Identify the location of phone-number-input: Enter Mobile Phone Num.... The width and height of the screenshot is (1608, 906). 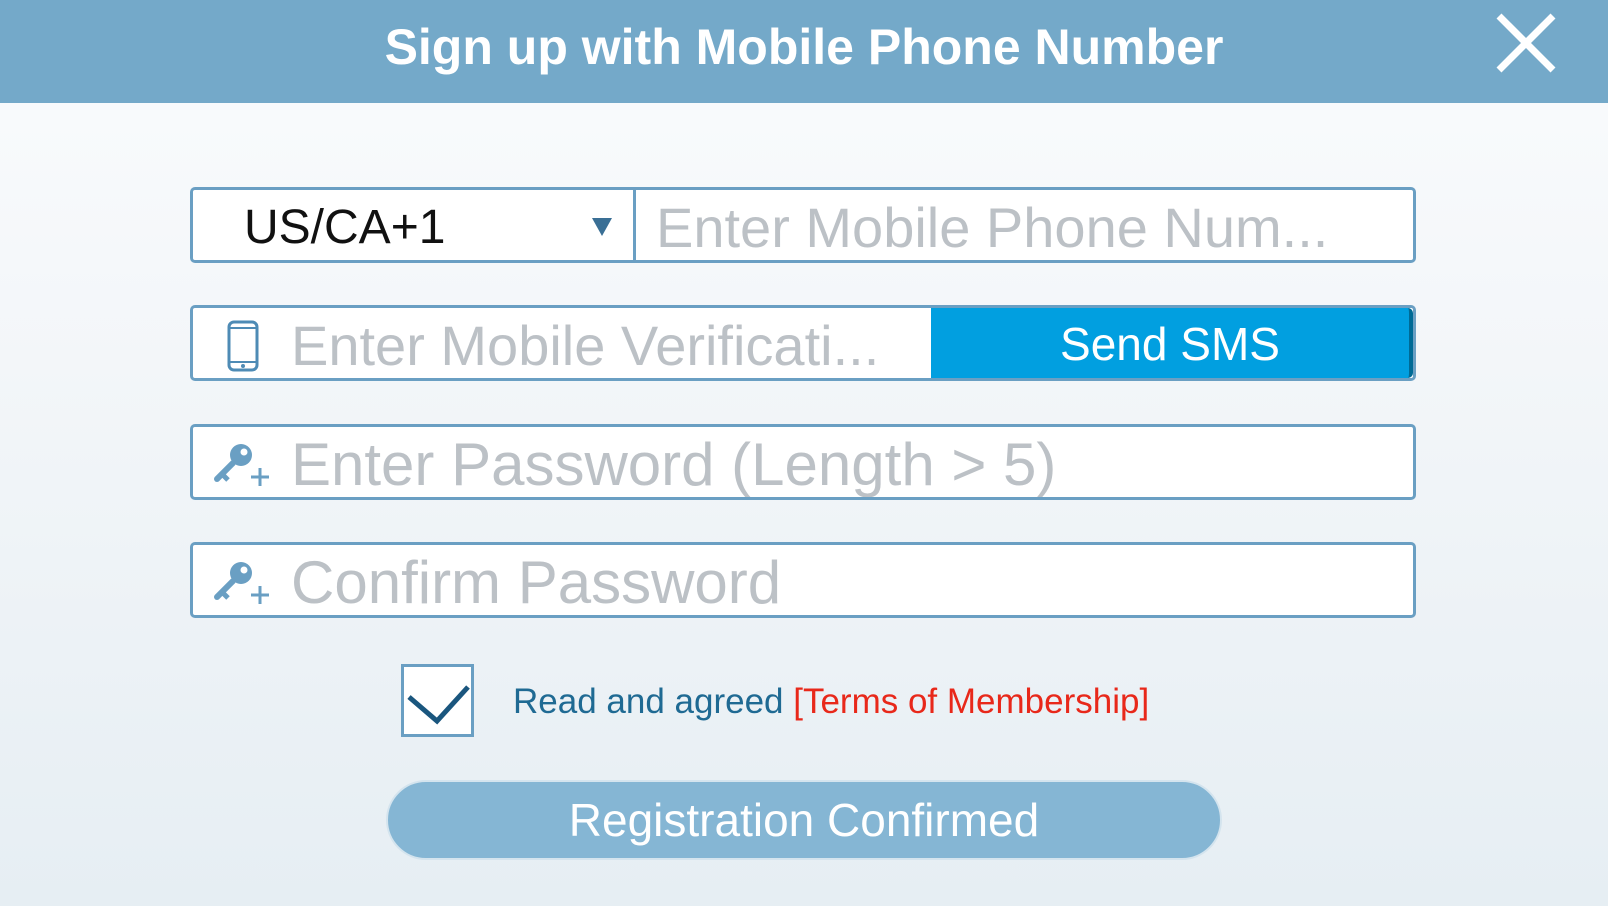
(1026, 225).